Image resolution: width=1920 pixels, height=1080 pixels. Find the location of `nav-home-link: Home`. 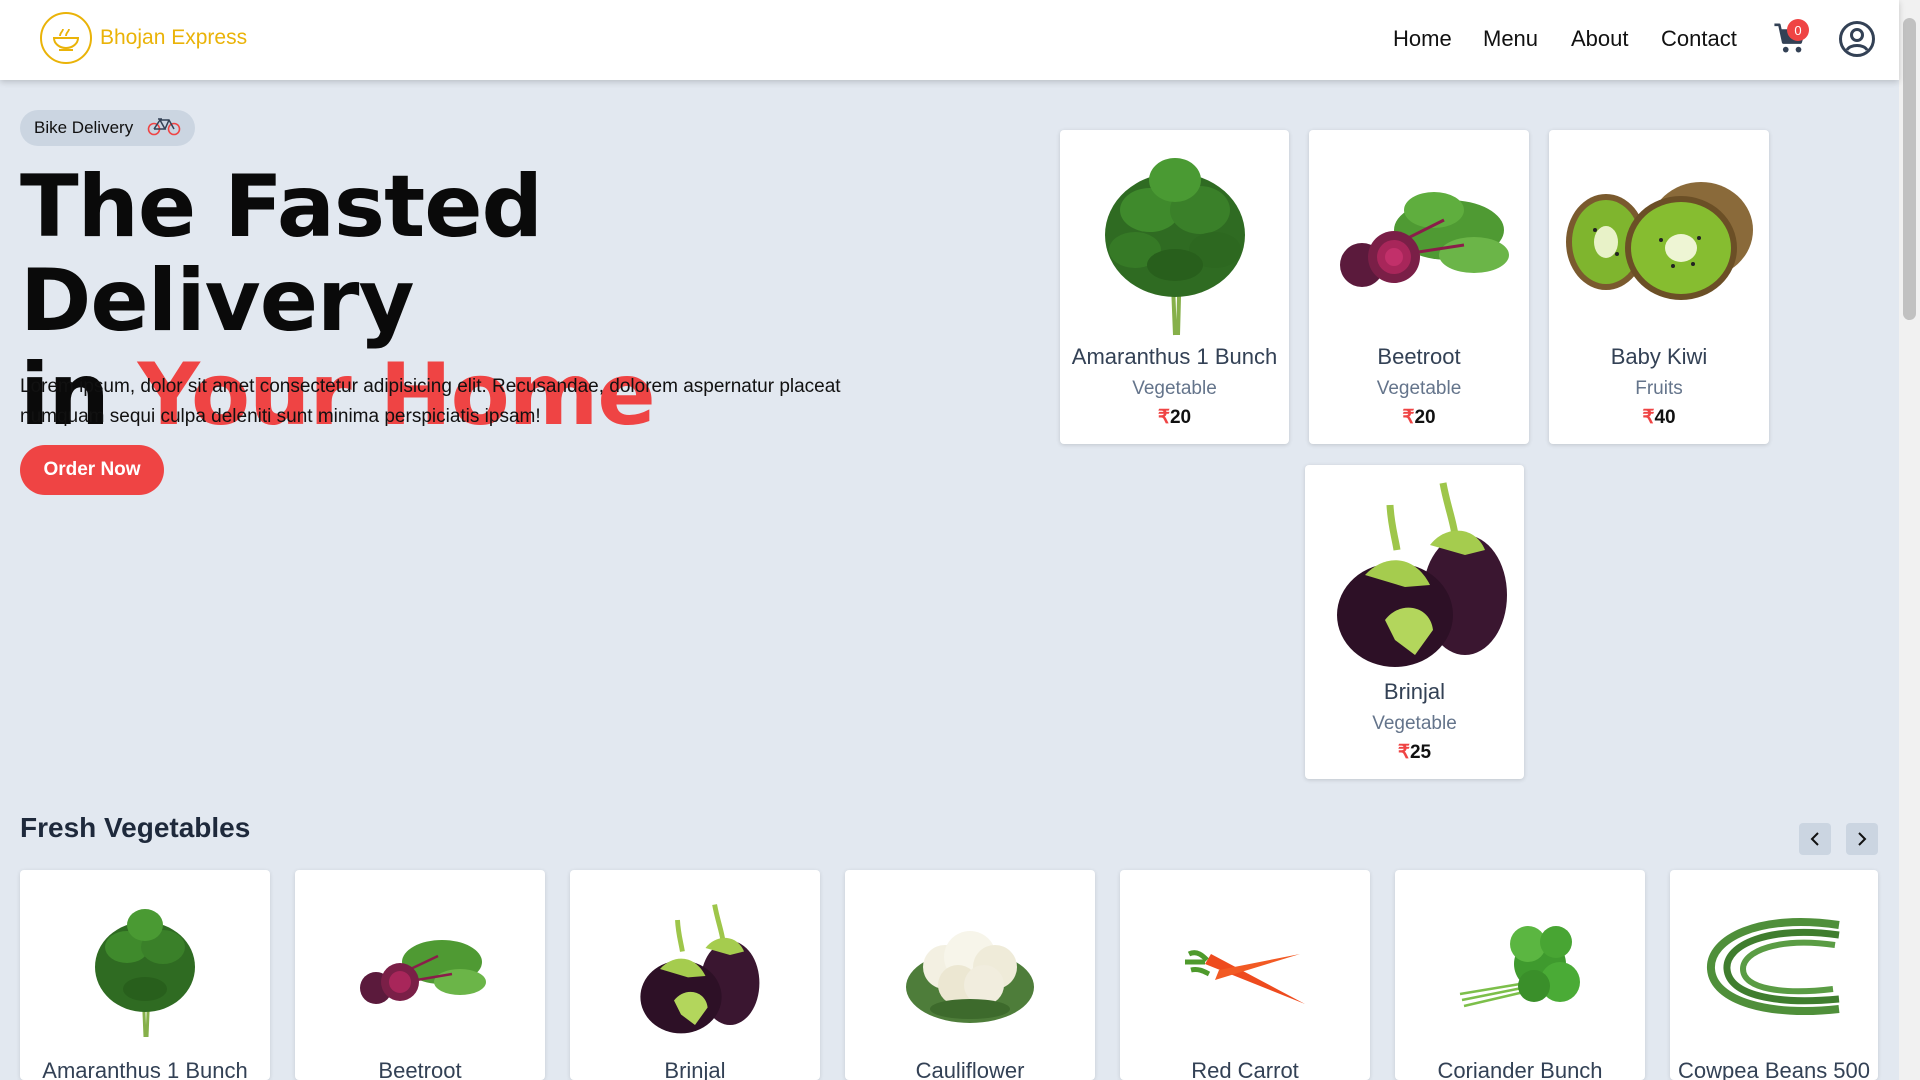

nav-home-link: Home is located at coordinates (1422, 39).